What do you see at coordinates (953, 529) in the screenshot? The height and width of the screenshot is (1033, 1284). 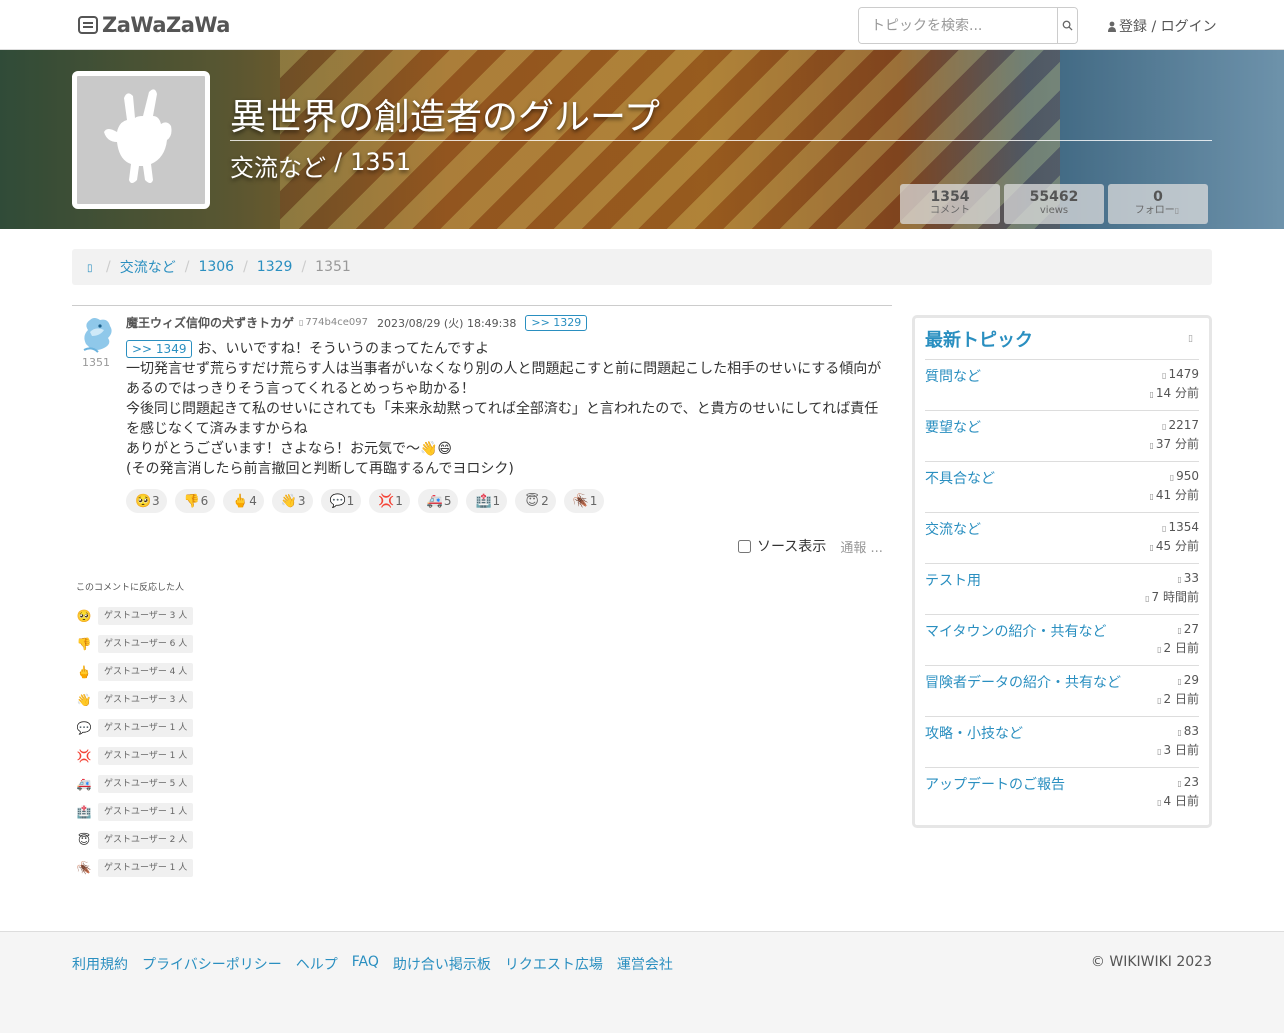 I see `topic-link: 交流など` at bounding box center [953, 529].